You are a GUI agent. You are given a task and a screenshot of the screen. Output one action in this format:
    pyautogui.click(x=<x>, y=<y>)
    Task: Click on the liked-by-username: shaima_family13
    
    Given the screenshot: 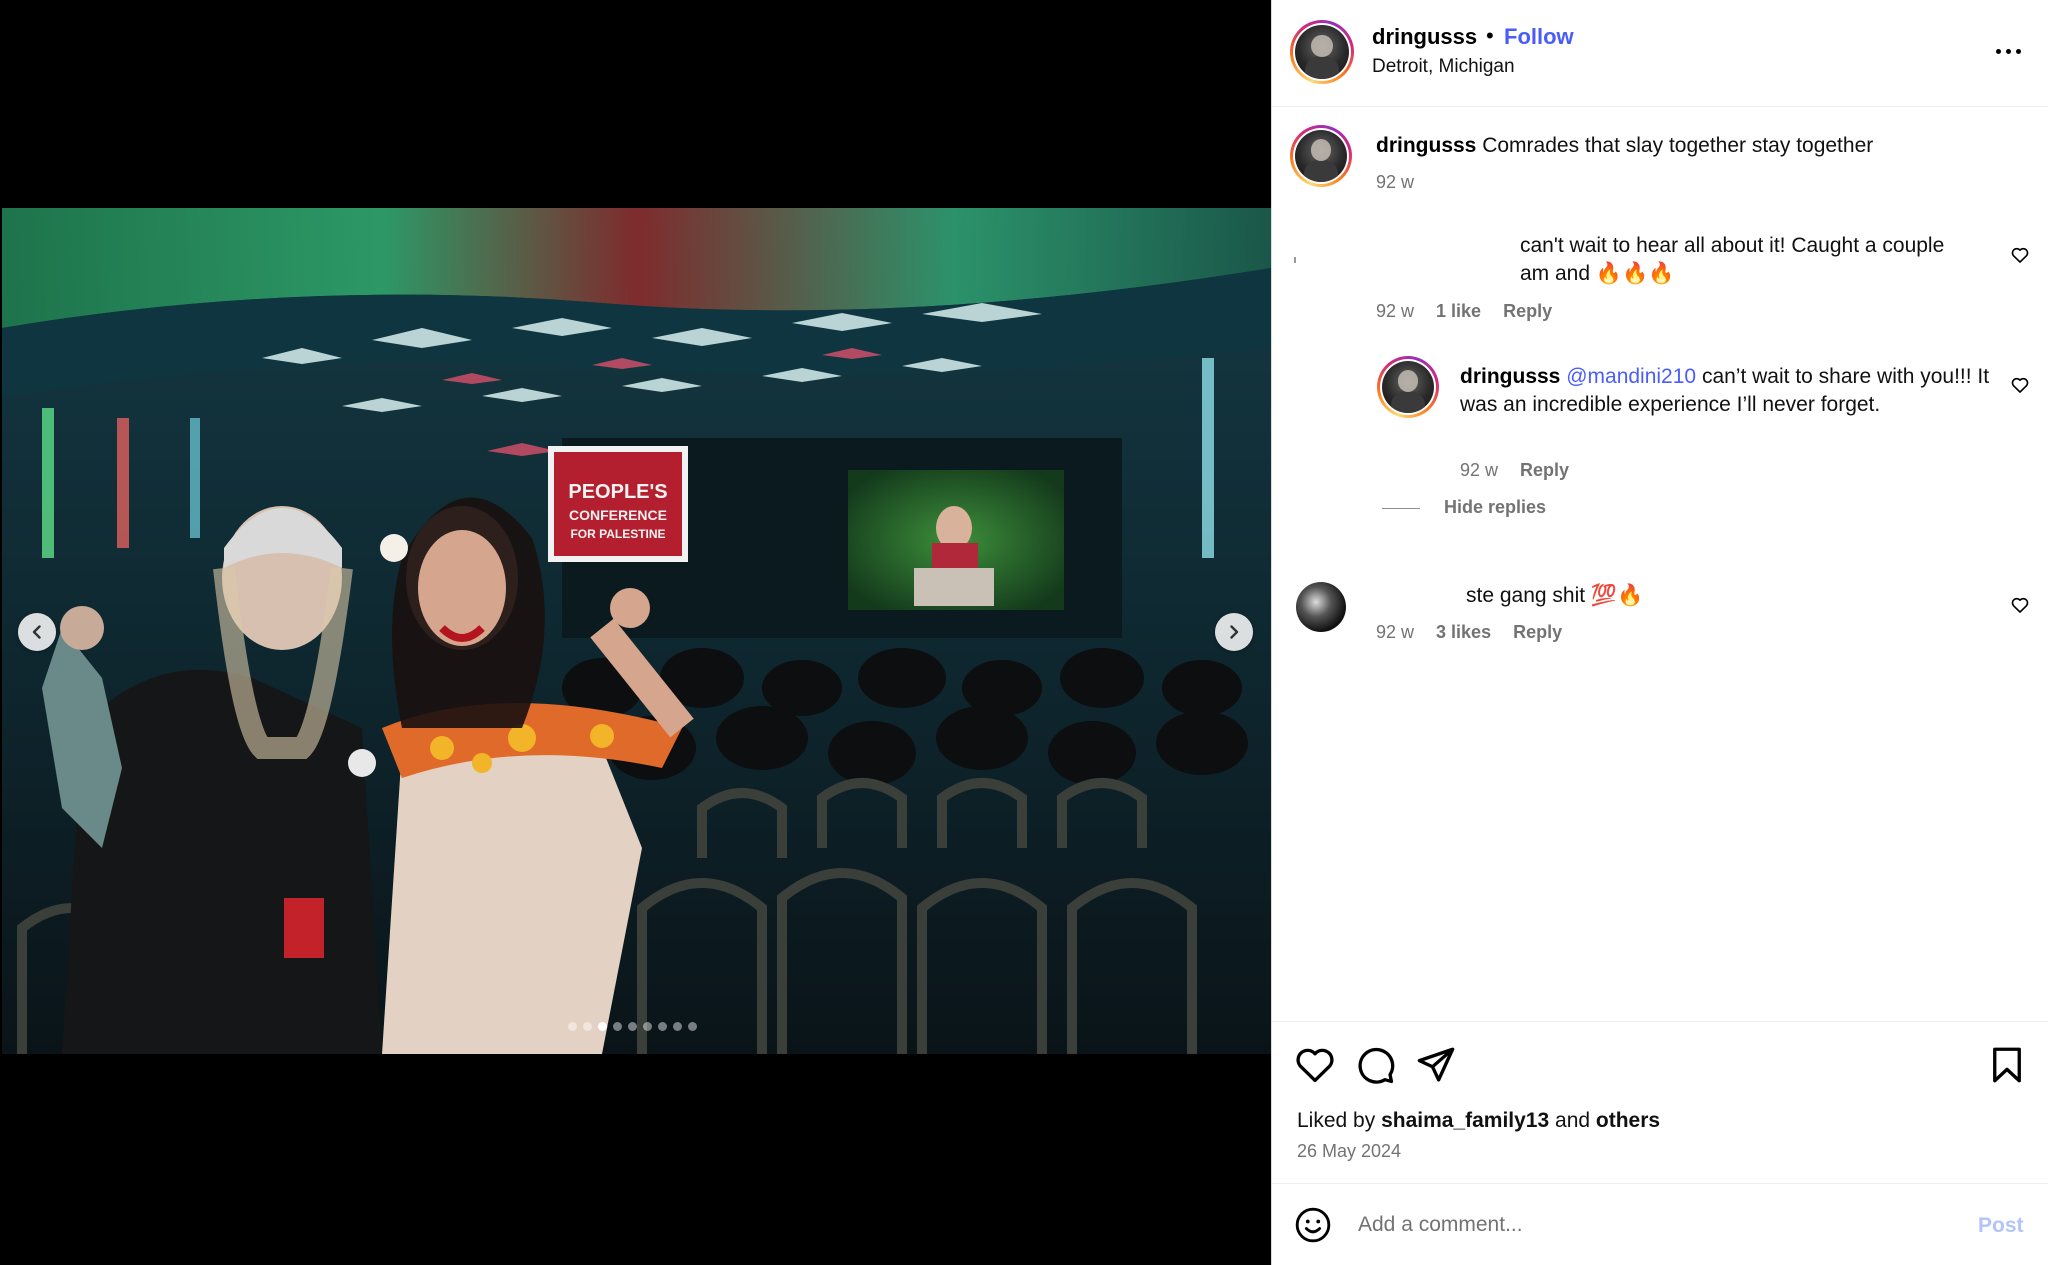 What is the action you would take?
    pyautogui.click(x=1465, y=1120)
    